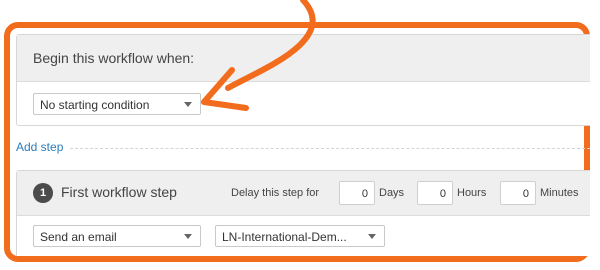 The height and width of the screenshot is (270, 600). I want to click on hours-input: 0, so click(435, 193).